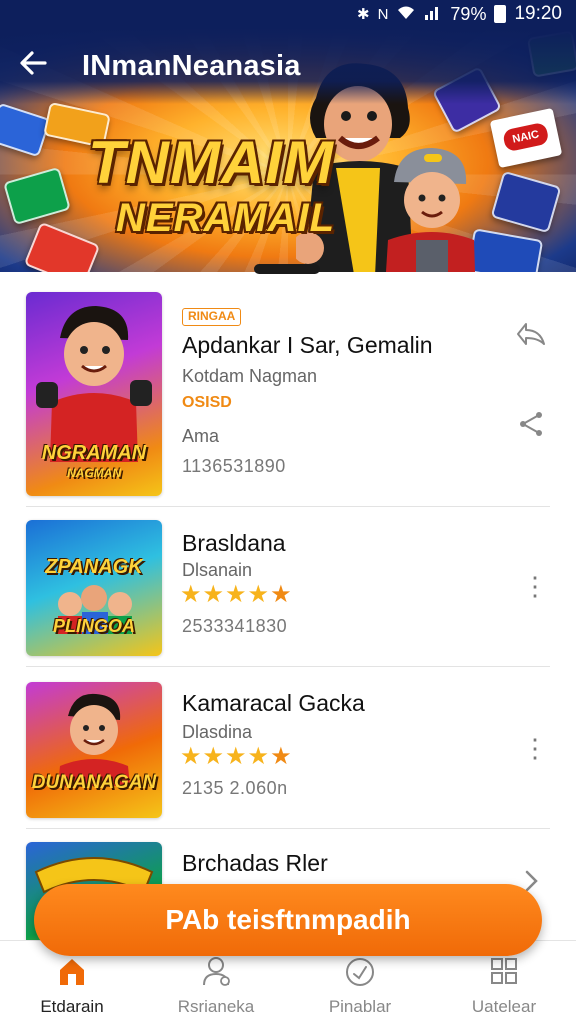 The height and width of the screenshot is (1024, 576). What do you see at coordinates (217, 570) in the screenshot?
I see `item-subtitle: Dlsanain` at bounding box center [217, 570].